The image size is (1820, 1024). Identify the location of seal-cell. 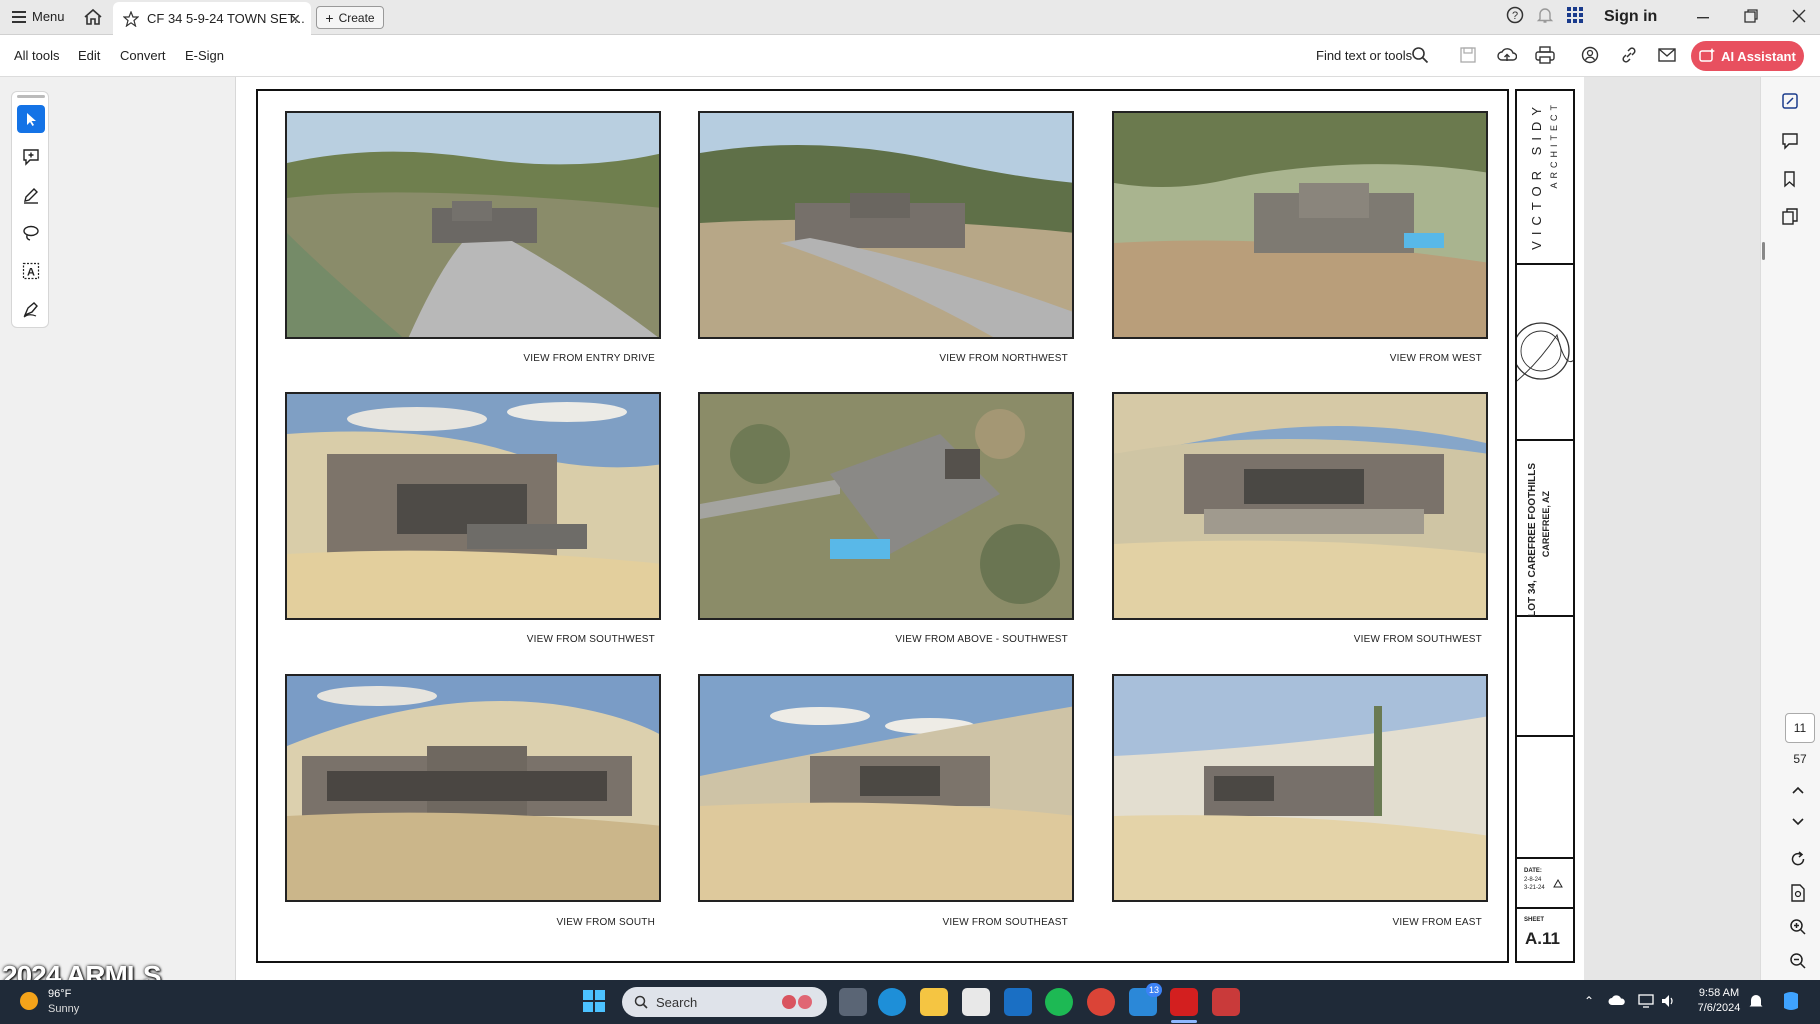
(1545, 353).